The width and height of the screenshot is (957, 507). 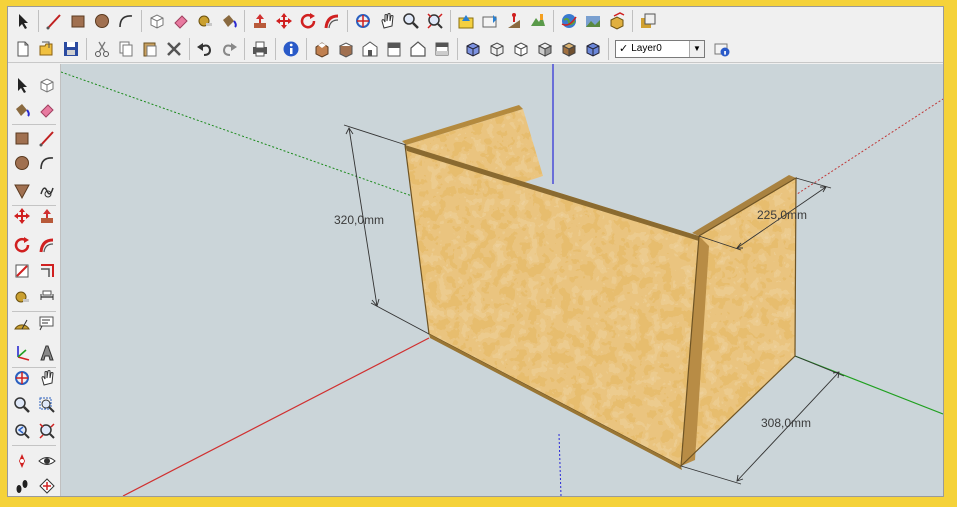 I want to click on zoom-icon, so click(x=411, y=21).